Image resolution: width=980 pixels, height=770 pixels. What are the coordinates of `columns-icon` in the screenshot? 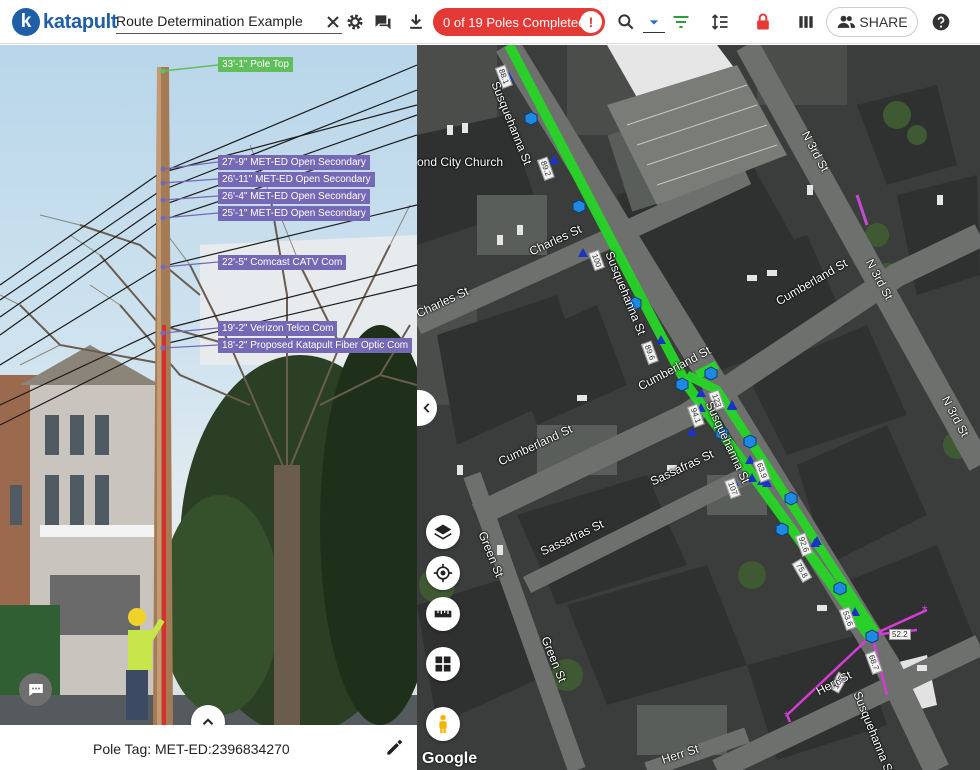 It's located at (806, 22).